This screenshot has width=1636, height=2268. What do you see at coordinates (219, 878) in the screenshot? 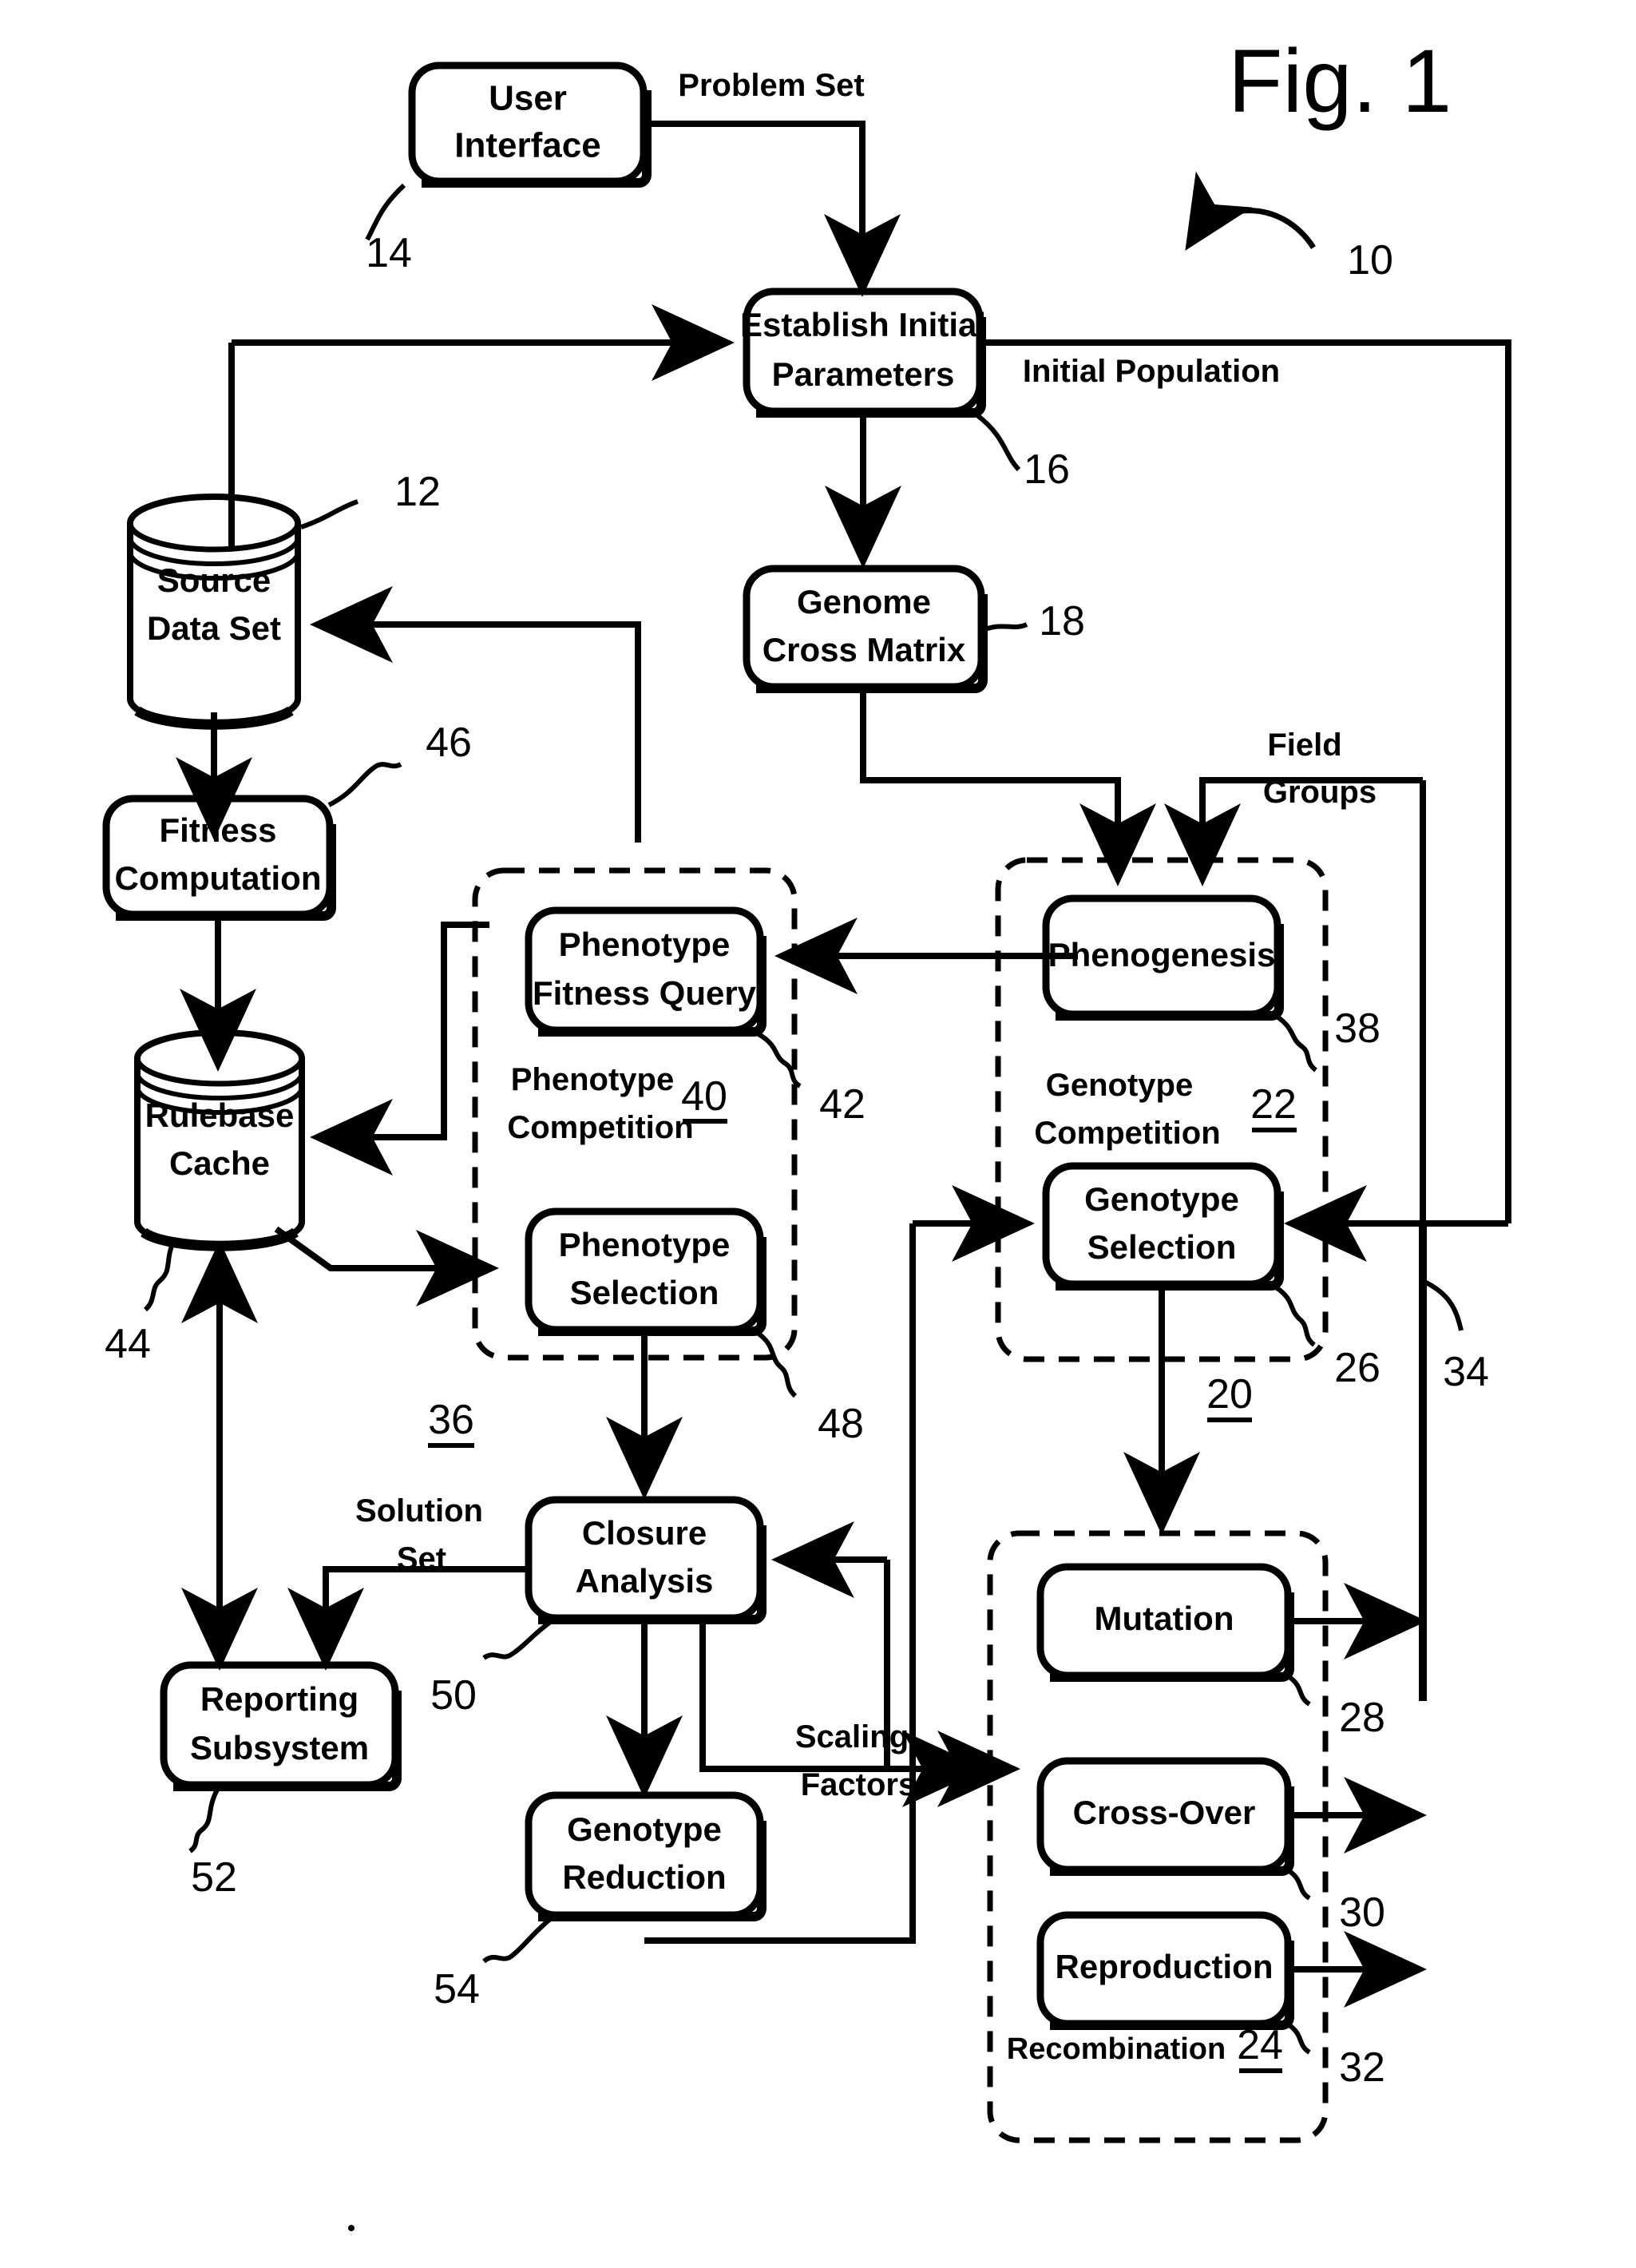
I see `node-fitness-line2: Computation` at bounding box center [219, 878].